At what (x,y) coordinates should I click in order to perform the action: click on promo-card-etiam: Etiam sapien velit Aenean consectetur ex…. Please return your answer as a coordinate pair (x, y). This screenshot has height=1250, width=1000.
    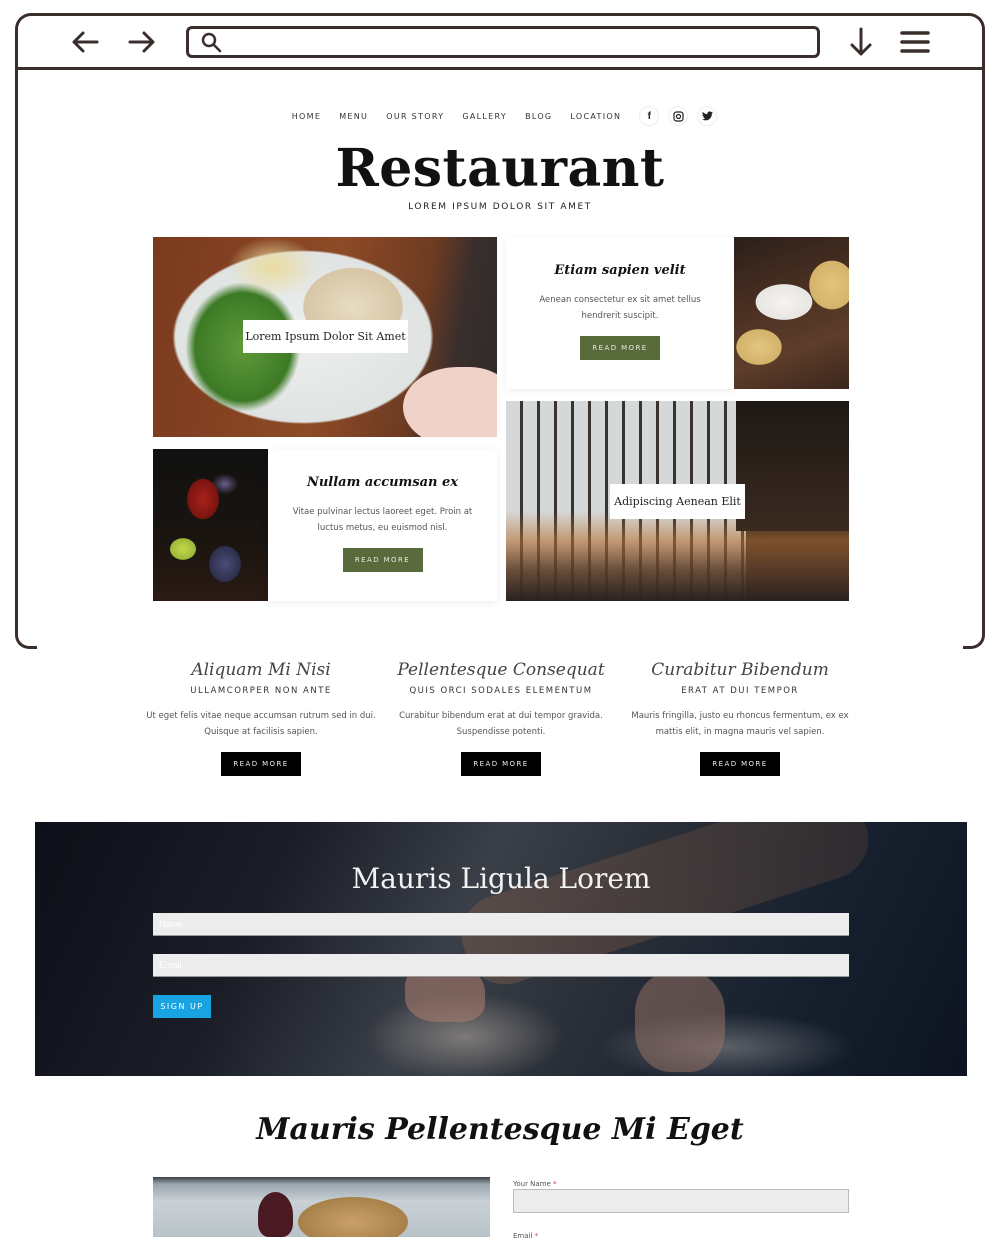
    Looking at the image, I should click on (620, 313).